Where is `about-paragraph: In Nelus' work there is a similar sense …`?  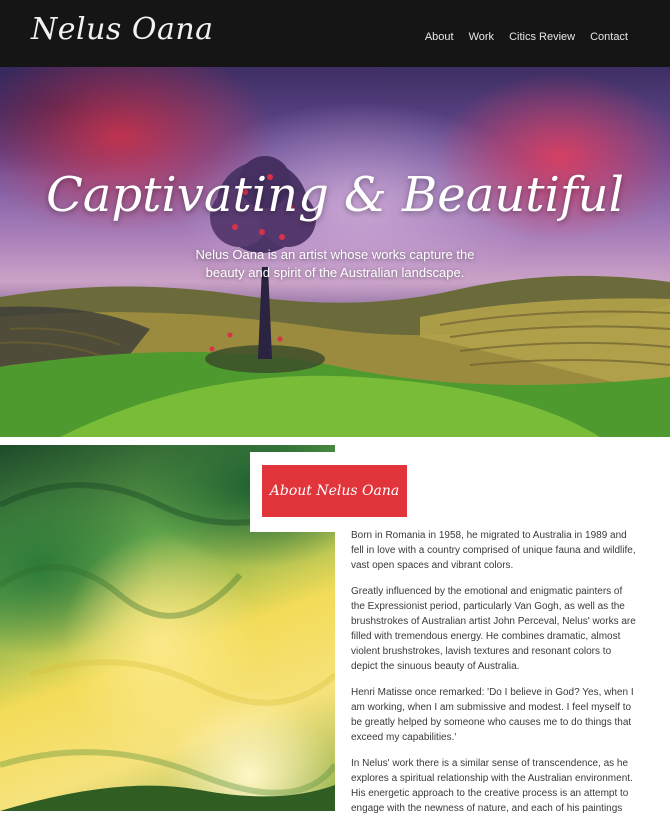
about-paragraph: In Nelus' work there is a similar sense … is located at coordinates (492, 786).